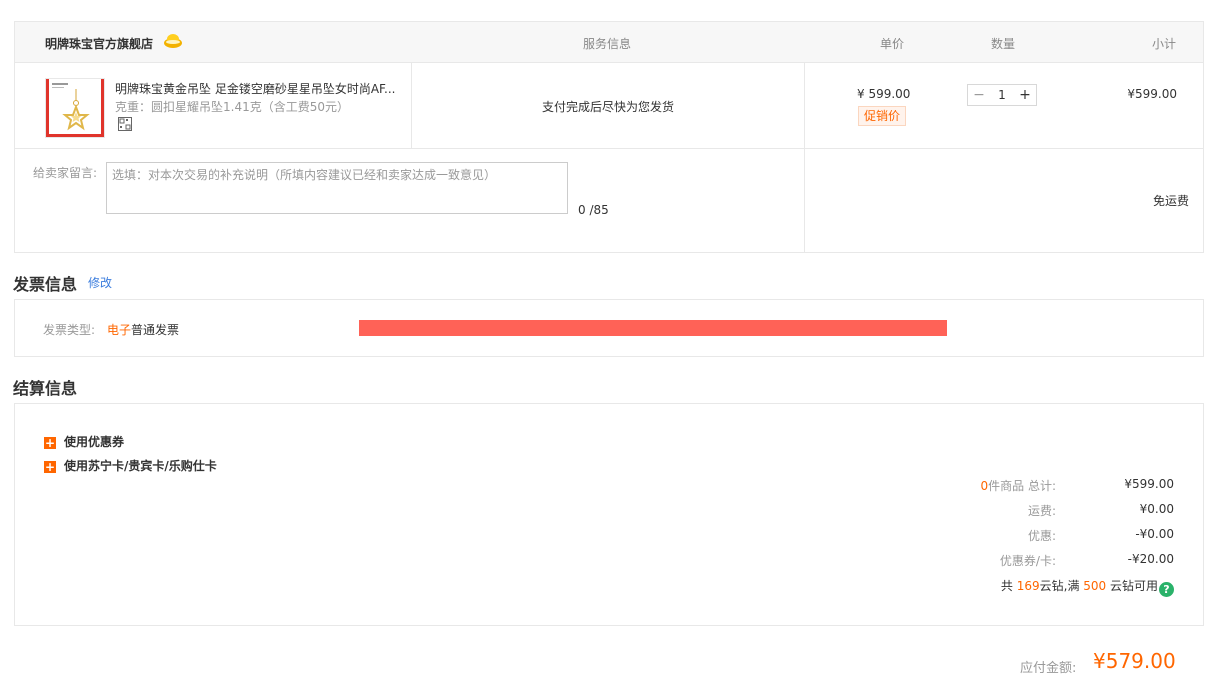 Image resolution: width=1217 pixels, height=680 pixels. Describe the element at coordinates (1041, 511) in the screenshot. I see `freight-label: 运费:` at that location.